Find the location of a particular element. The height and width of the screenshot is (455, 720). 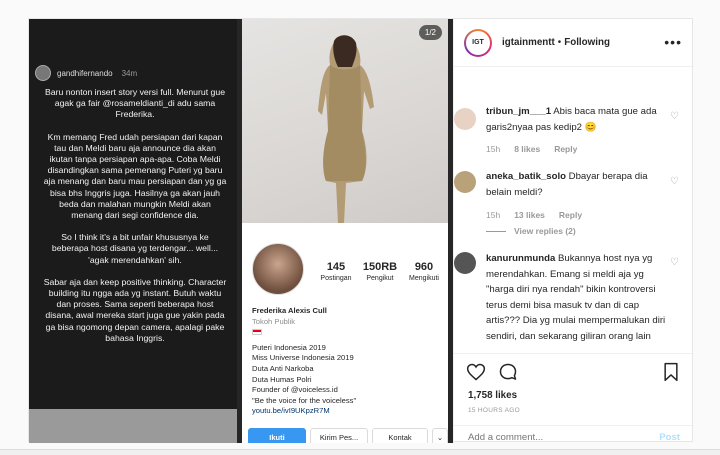

stat-number: 960 is located at coordinates (424, 267).